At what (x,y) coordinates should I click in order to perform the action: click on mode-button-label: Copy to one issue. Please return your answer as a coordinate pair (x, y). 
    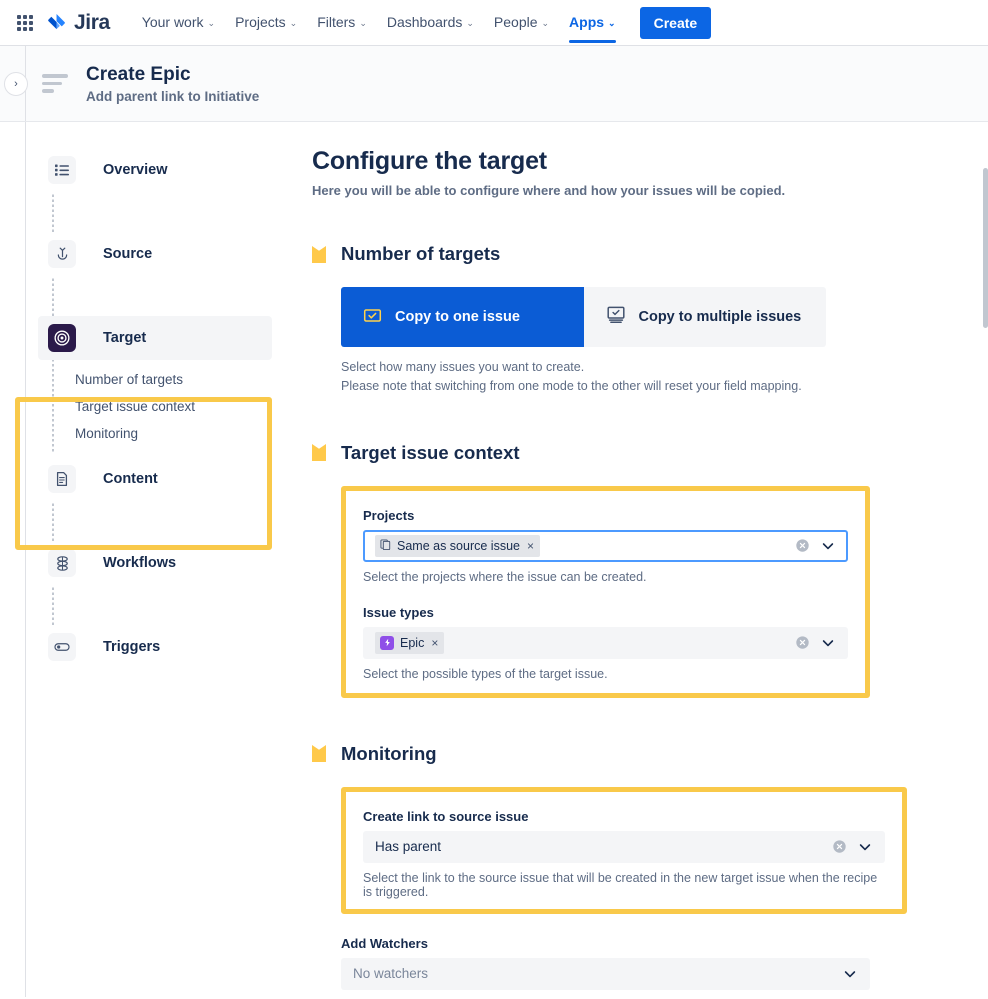
    Looking at the image, I should click on (457, 317).